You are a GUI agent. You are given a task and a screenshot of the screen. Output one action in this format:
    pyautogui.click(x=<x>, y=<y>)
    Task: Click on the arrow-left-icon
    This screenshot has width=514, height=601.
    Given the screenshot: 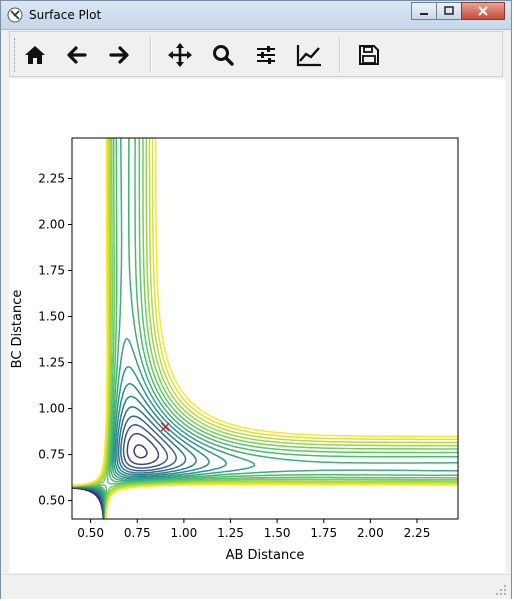 What is the action you would take?
    pyautogui.click(x=77, y=55)
    